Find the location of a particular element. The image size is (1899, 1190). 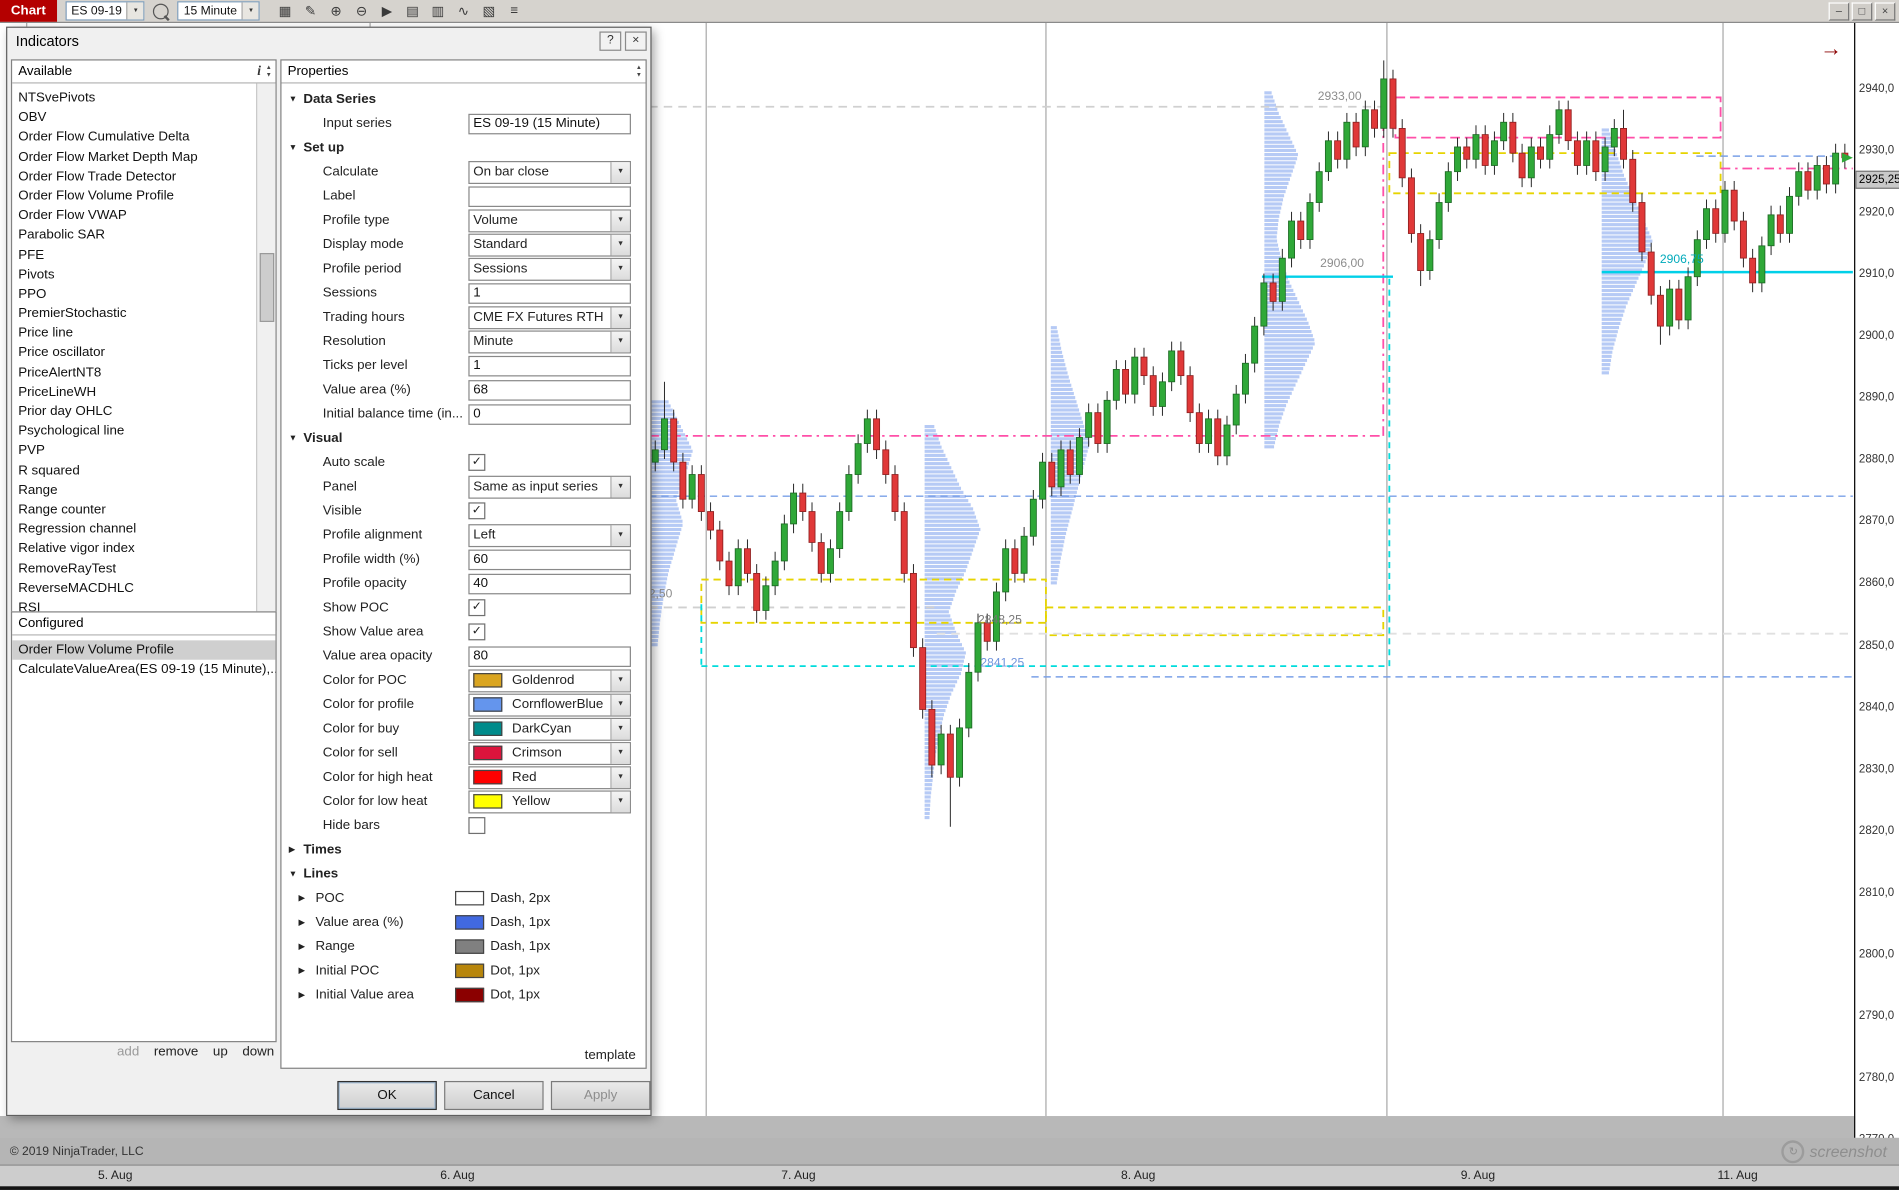

available-item: R squared is located at coordinates (134, 471).